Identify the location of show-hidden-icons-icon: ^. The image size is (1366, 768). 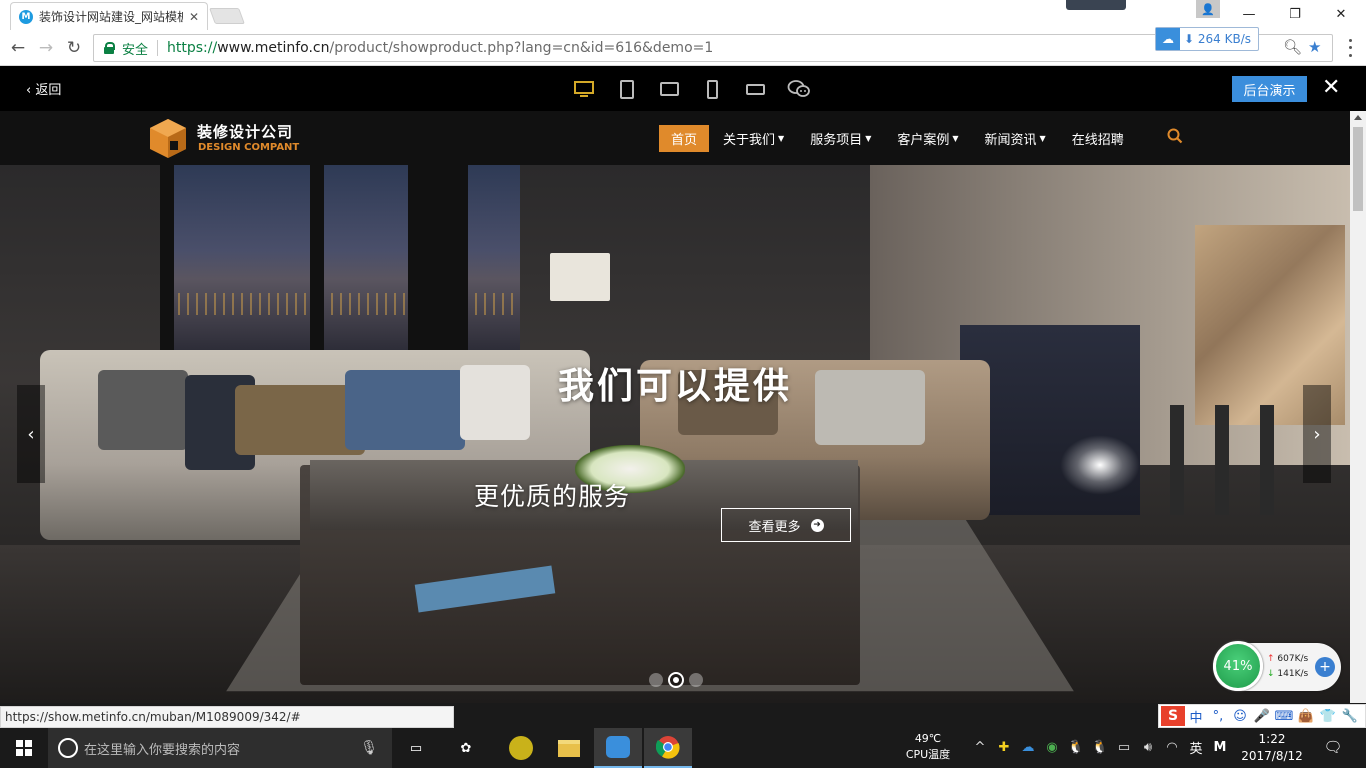
(980, 747).